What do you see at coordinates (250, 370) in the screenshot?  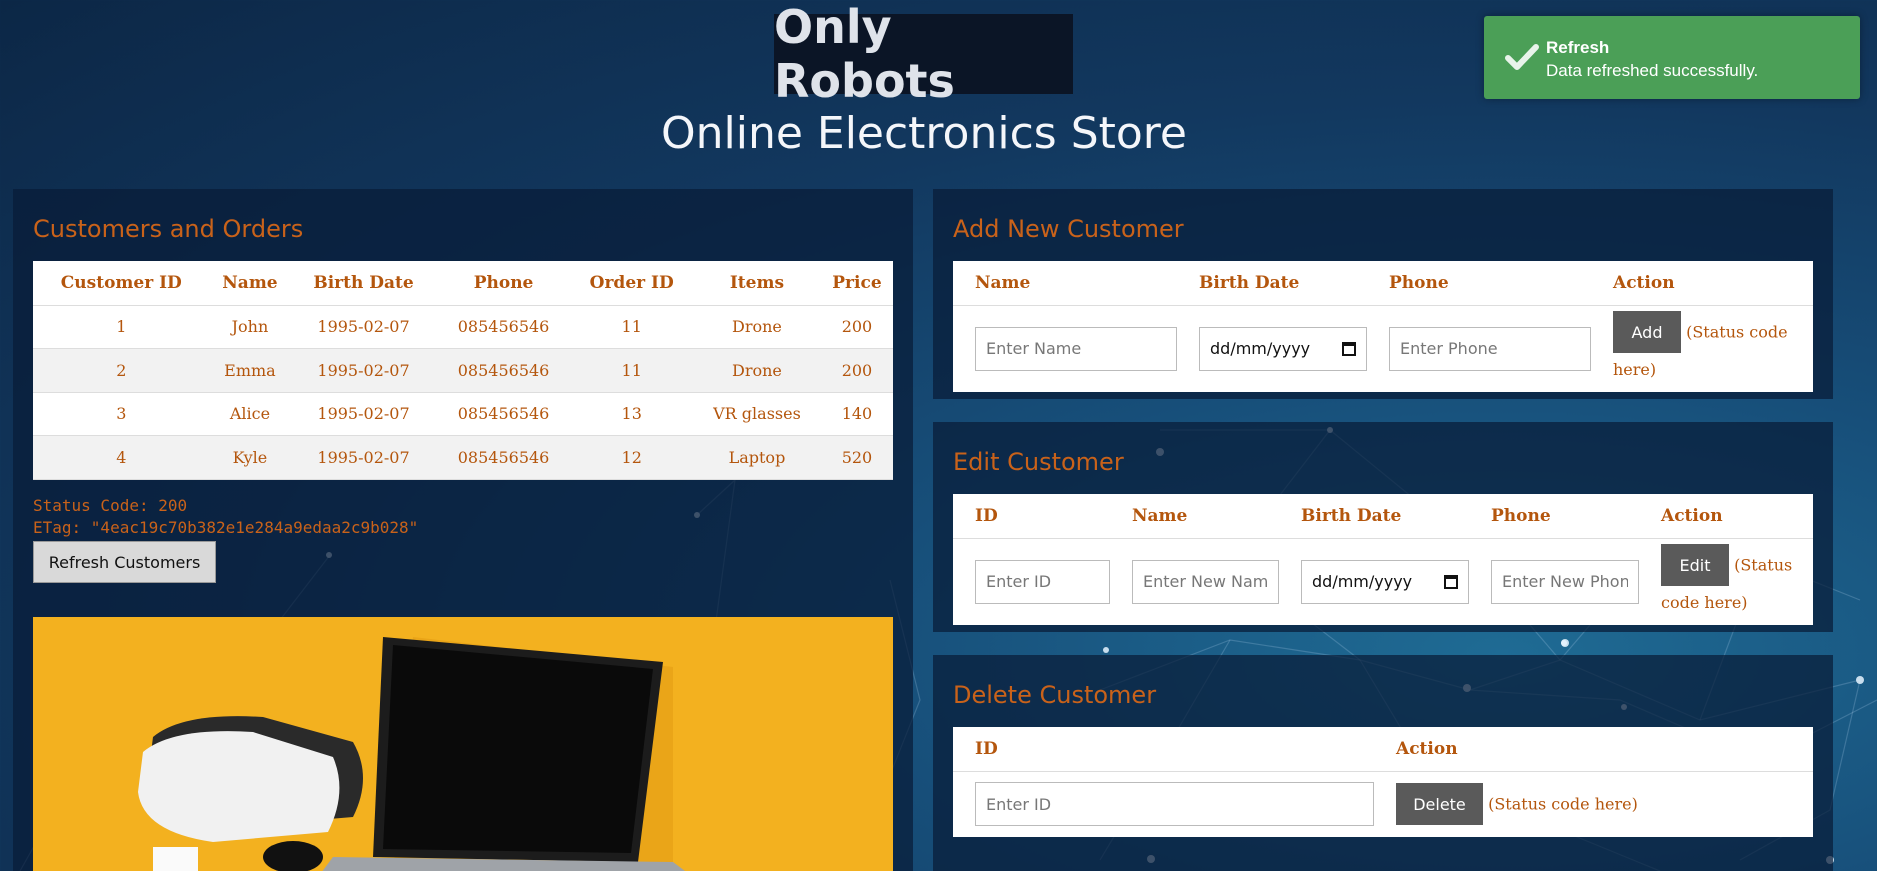 I see `table-cell: Emma` at bounding box center [250, 370].